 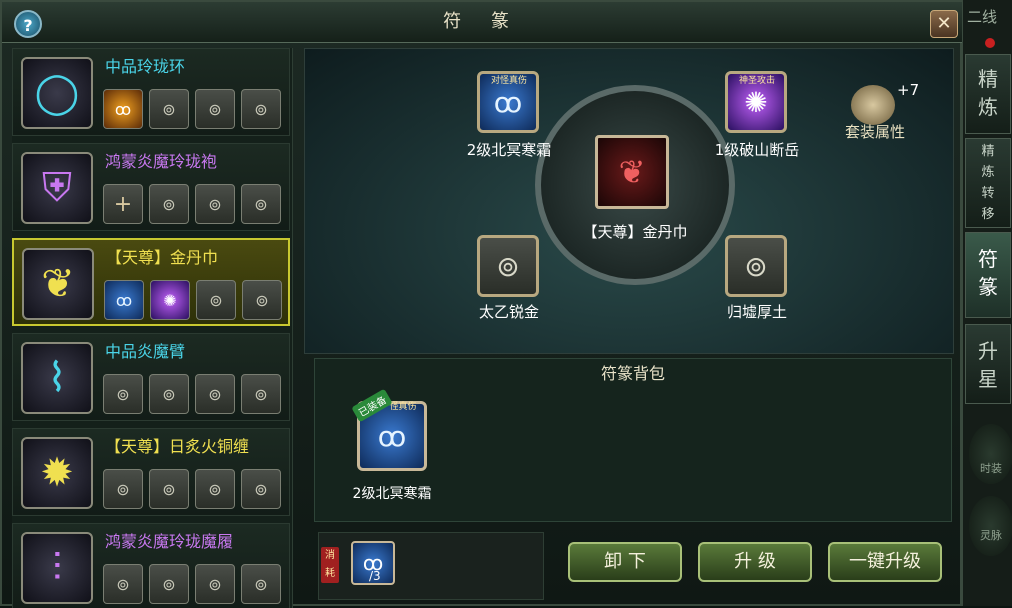 I want to click on equipment-name: 【天尊】金丹巾, so click(x=162, y=257).